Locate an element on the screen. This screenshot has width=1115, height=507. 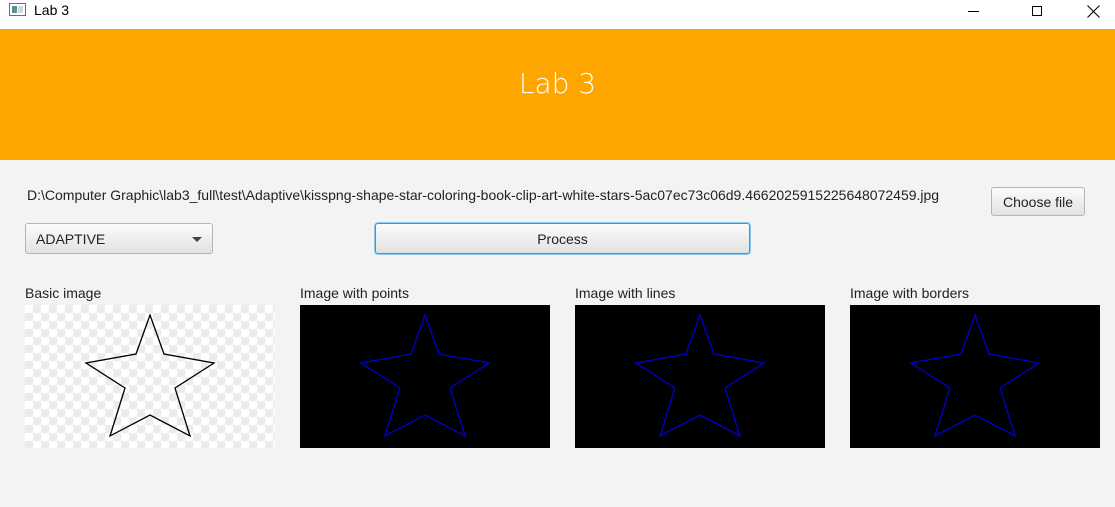
basic-image-panel is located at coordinates (150, 376).